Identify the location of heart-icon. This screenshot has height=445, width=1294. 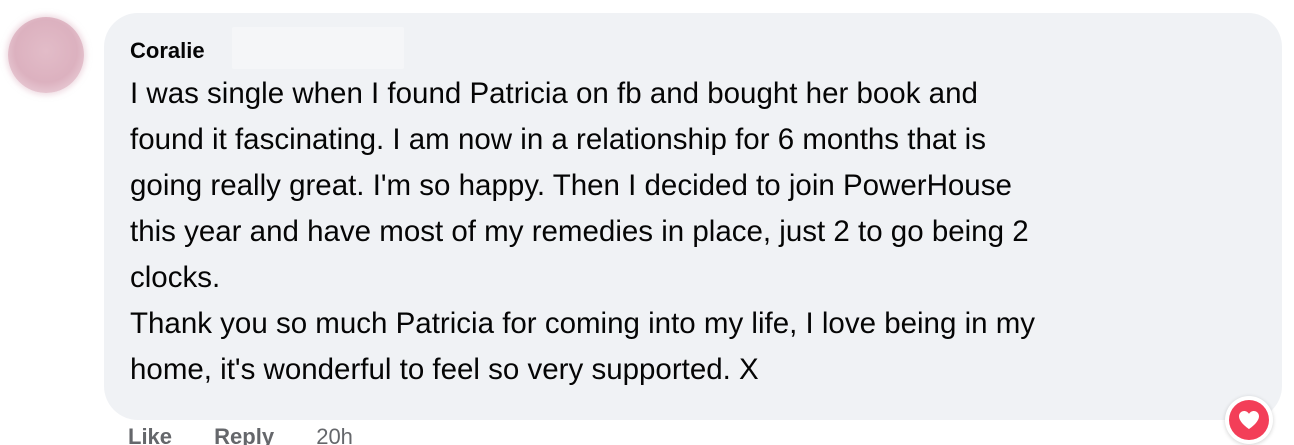
(1249, 420).